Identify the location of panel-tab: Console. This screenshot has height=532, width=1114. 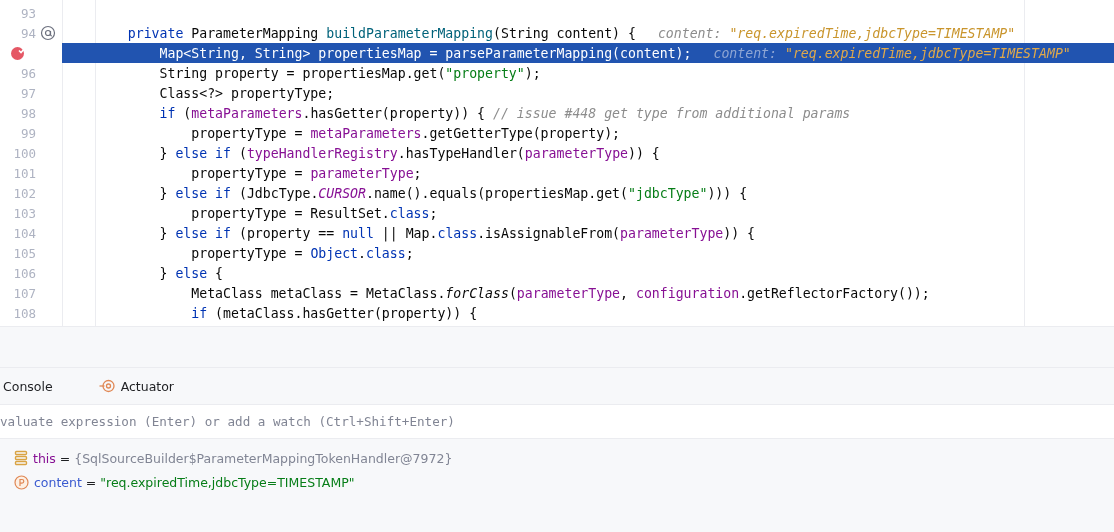
(28, 386).